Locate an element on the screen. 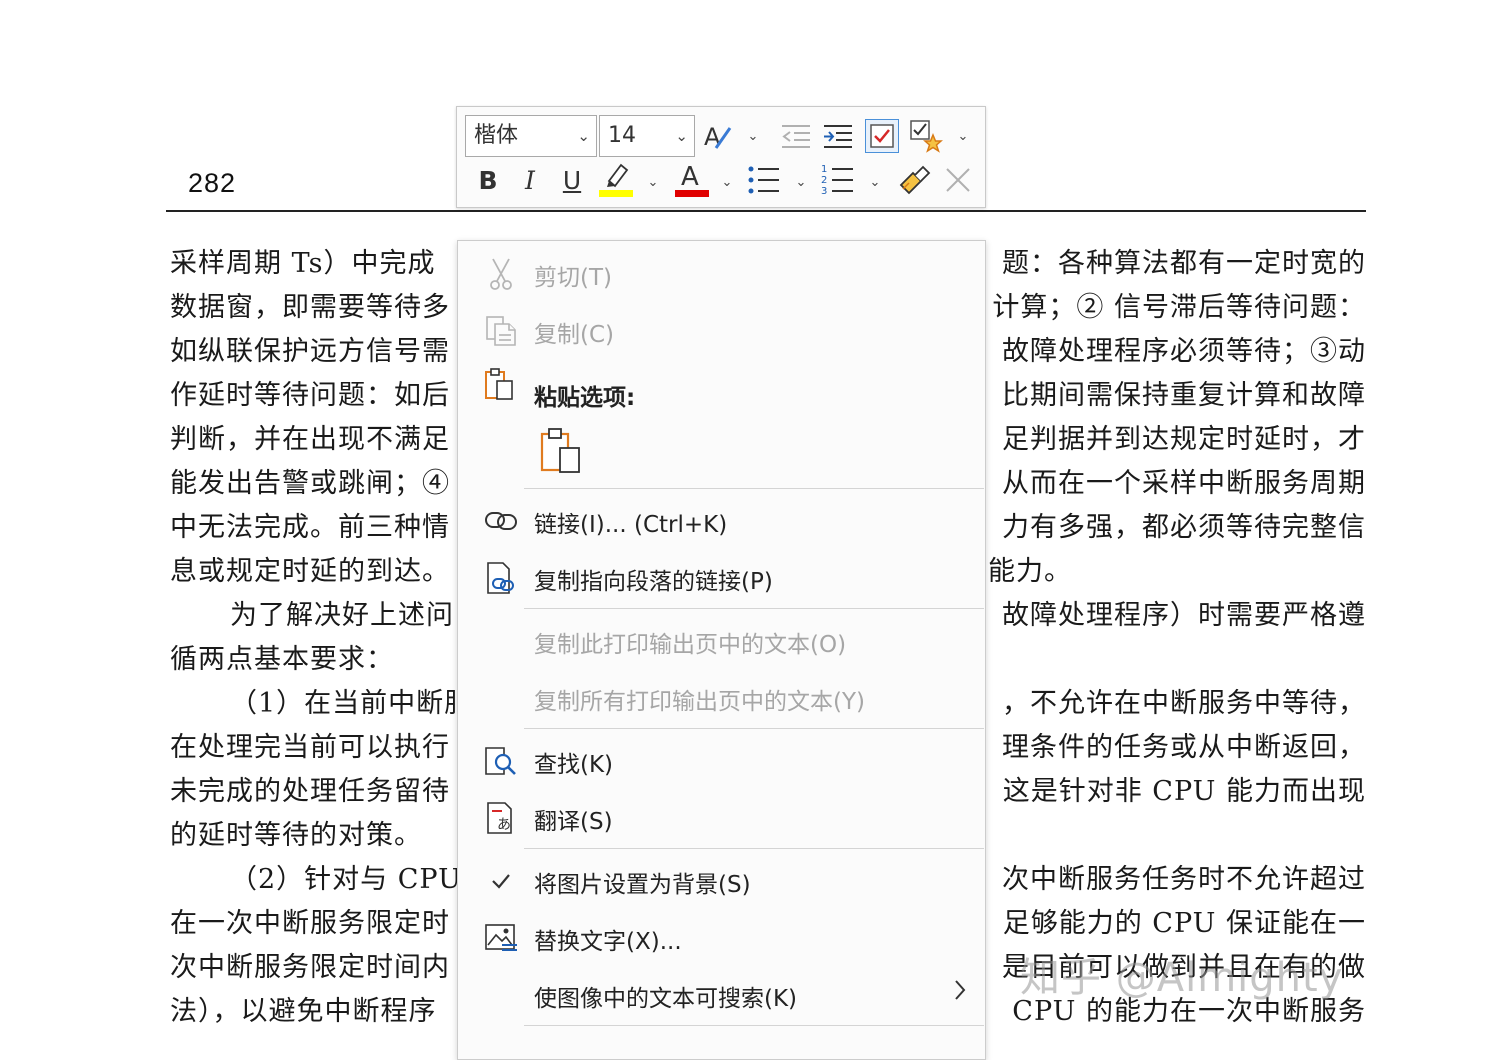 This screenshot has width=1512, height=1060. link-icon is located at coordinates (501, 521).